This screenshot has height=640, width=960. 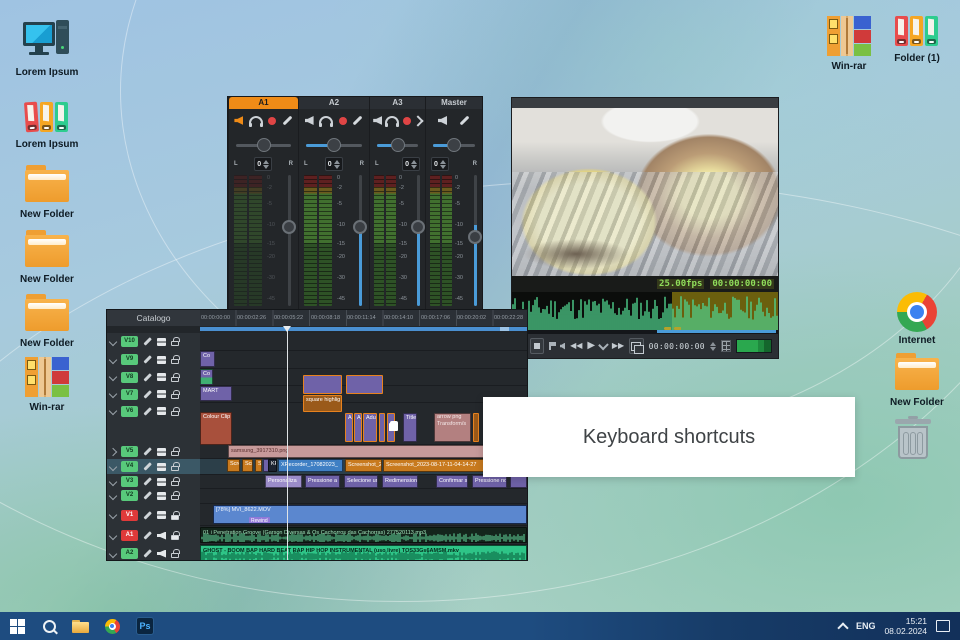 What do you see at coordinates (591, 346) in the screenshot?
I see `play-button: ▶` at bounding box center [591, 346].